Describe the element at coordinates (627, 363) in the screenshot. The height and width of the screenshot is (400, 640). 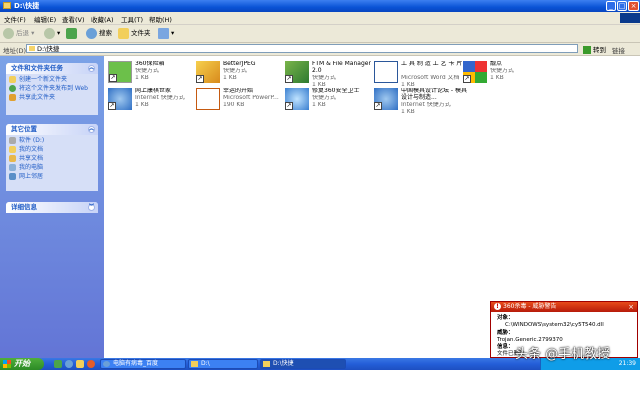
I see `clock: 21:39` at that location.